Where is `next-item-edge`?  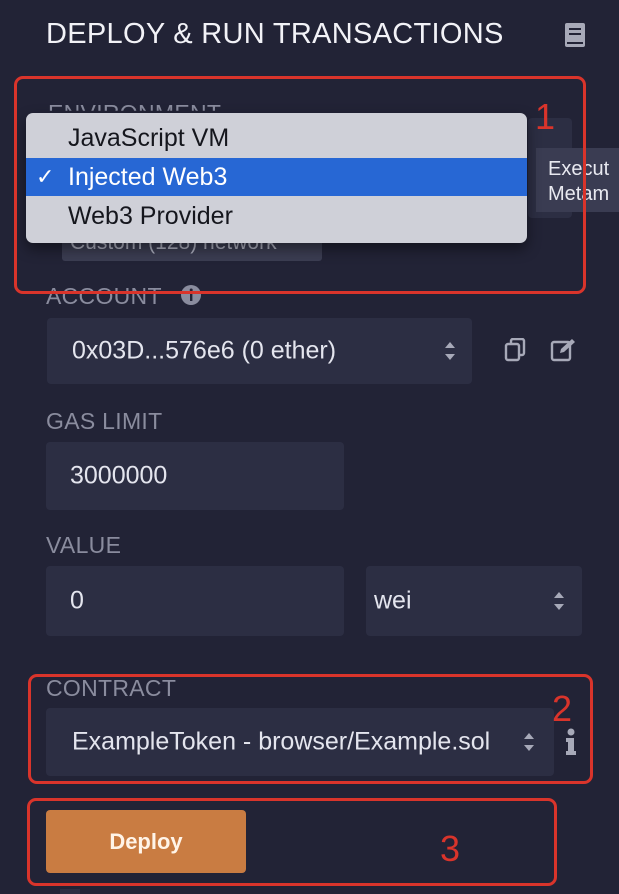
next-item-edge is located at coordinates (70, 891).